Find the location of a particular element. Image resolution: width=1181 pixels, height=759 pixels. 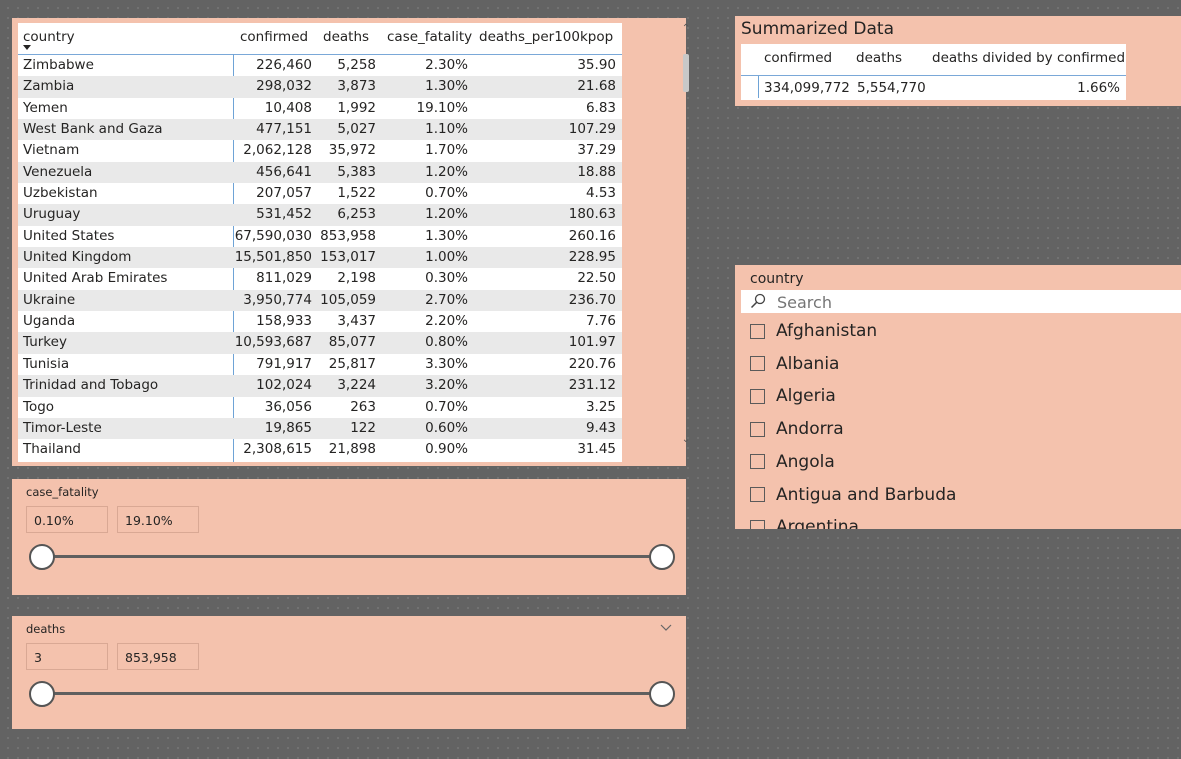

cell-confirmed: 158,933 is located at coordinates (284, 321).